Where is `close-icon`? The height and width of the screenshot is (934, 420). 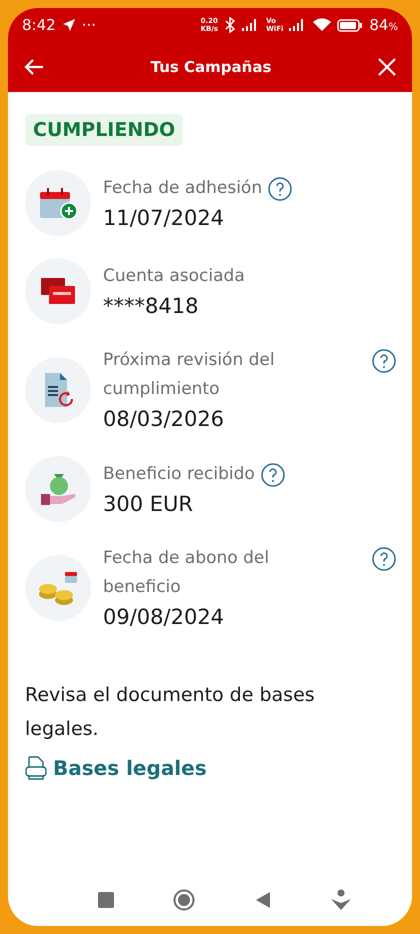
close-icon is located at coordinates (387, 67).